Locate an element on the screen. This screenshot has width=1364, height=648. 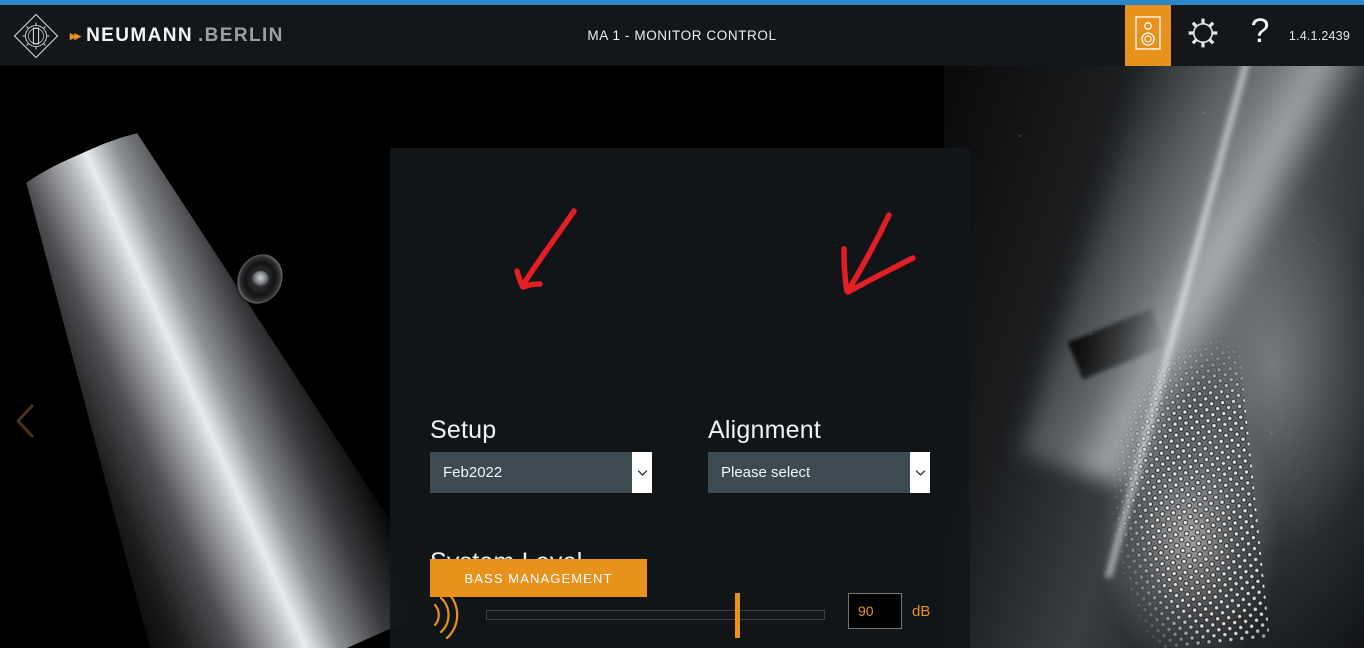
header-actions: ? 1.4.1.2439 is located at coordinates (1244, 35).